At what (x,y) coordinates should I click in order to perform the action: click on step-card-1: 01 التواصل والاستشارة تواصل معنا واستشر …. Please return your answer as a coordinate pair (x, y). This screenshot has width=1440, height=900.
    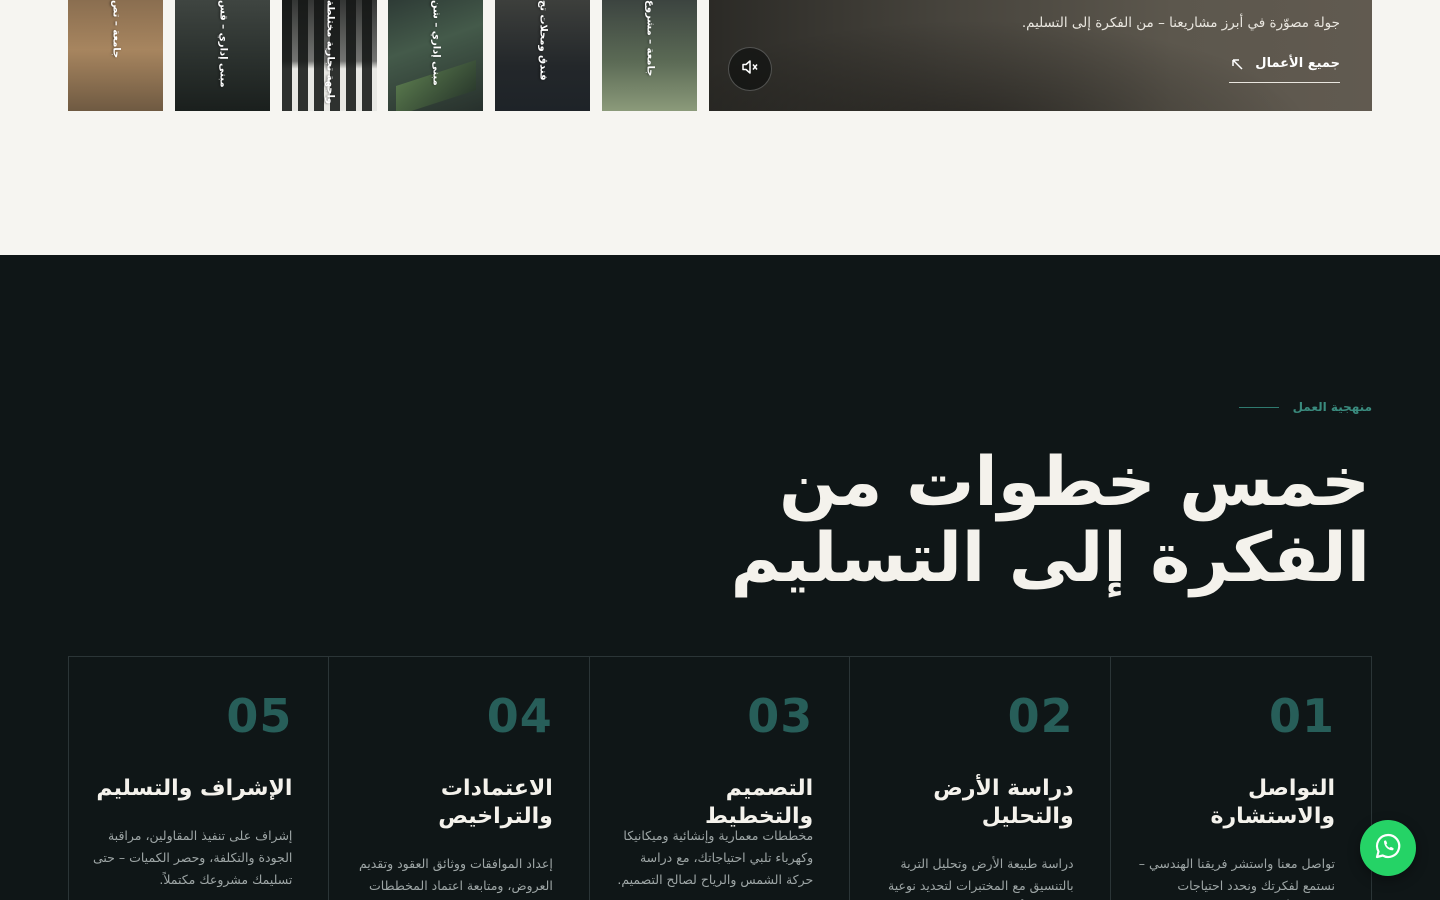
    Looking at the image, I should click on (1241, 778).